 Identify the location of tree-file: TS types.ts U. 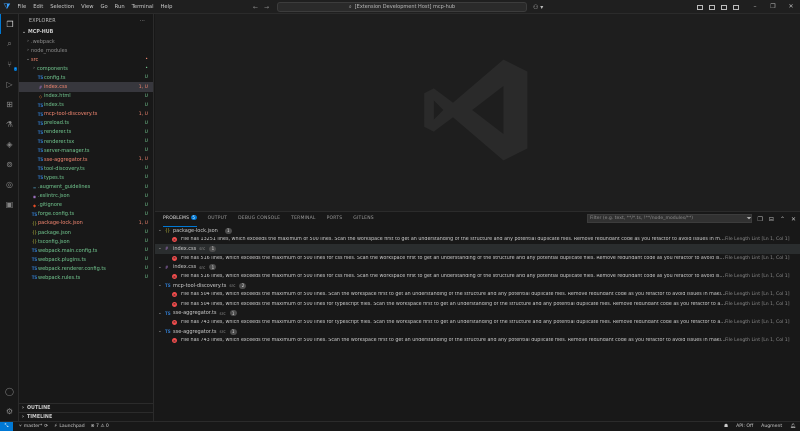
(86, 177).